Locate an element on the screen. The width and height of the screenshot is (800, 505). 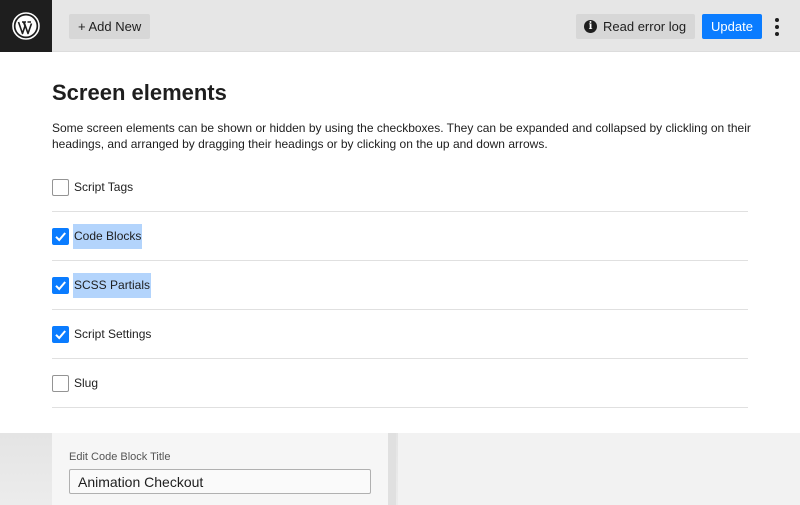
read-error-log-button: i Read error log is located at coordinates (636, 26).